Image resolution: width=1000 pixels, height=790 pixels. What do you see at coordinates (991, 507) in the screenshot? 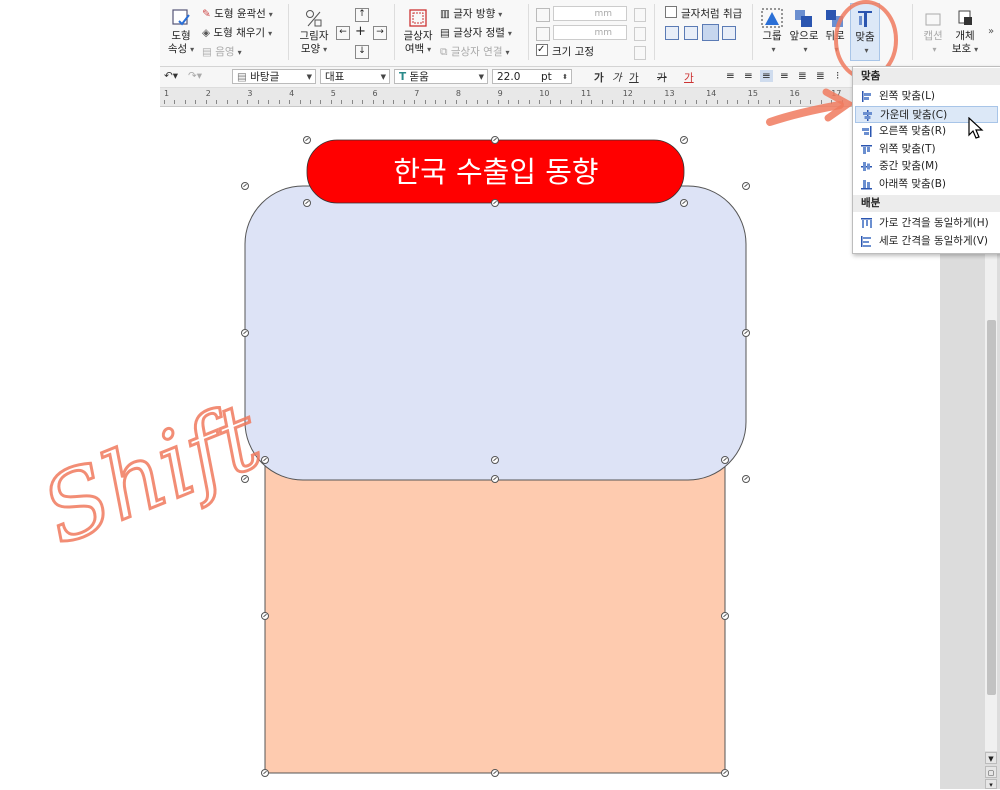
I see `scrollbar-thumb` at bounding box center [991, 507].